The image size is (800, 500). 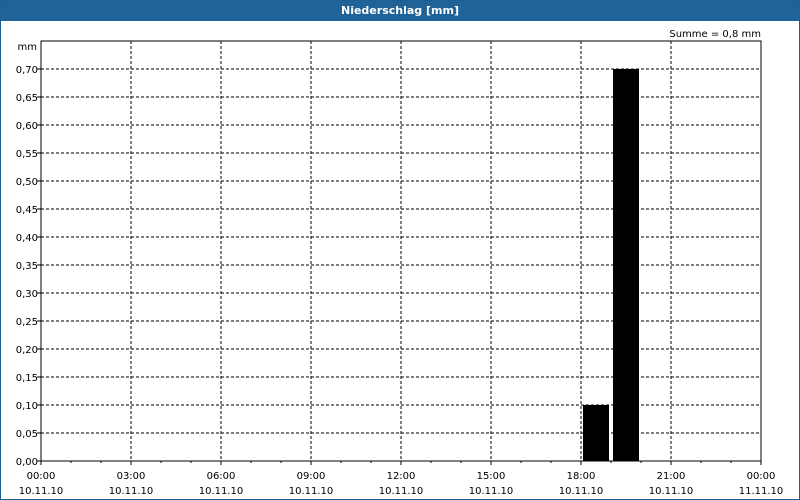 I want to click on x-tick-time-label: 12:00, so click(x=401, y=476).